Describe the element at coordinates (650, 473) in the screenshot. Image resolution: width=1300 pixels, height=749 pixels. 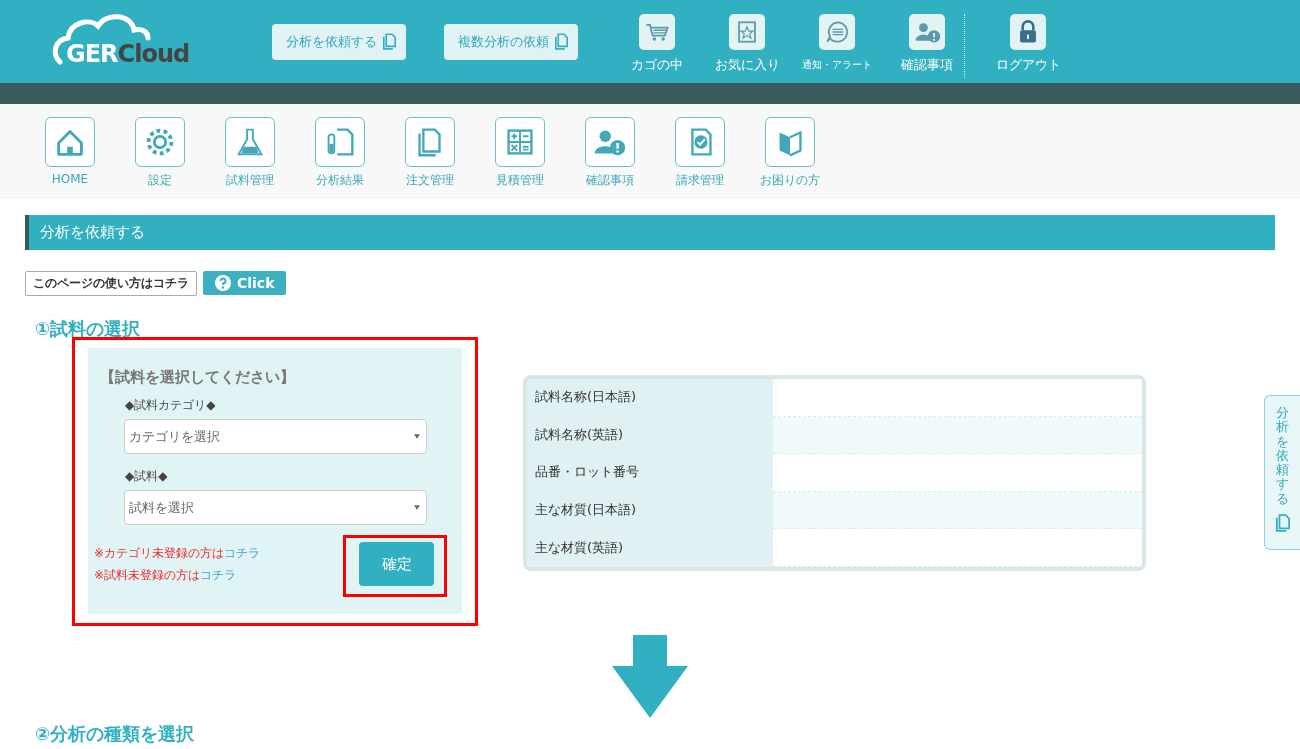
I see `row-label: 品番・ロット番号` at that location.